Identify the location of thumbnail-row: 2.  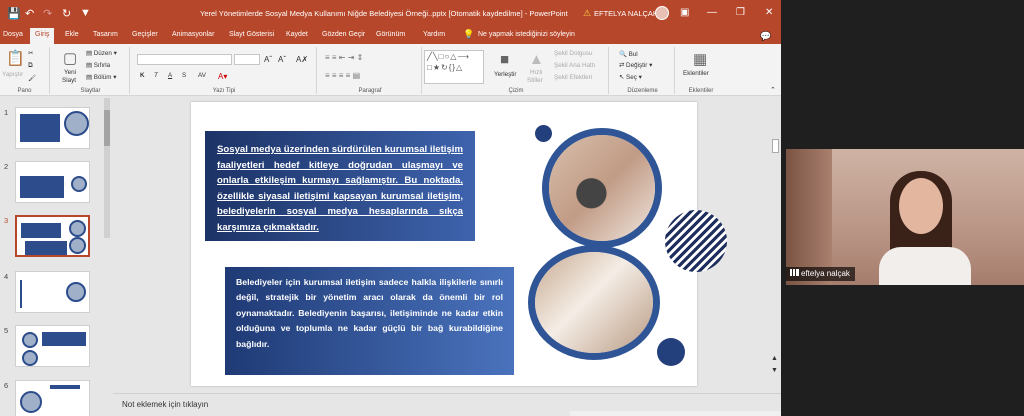
(55, 184).